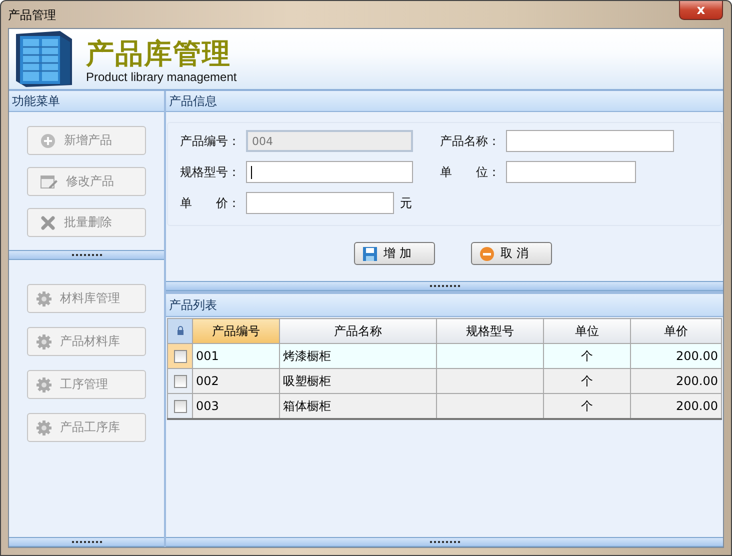 The image size is (732, 556). I want to click on field-label: 单 位：, so click(470, 172).